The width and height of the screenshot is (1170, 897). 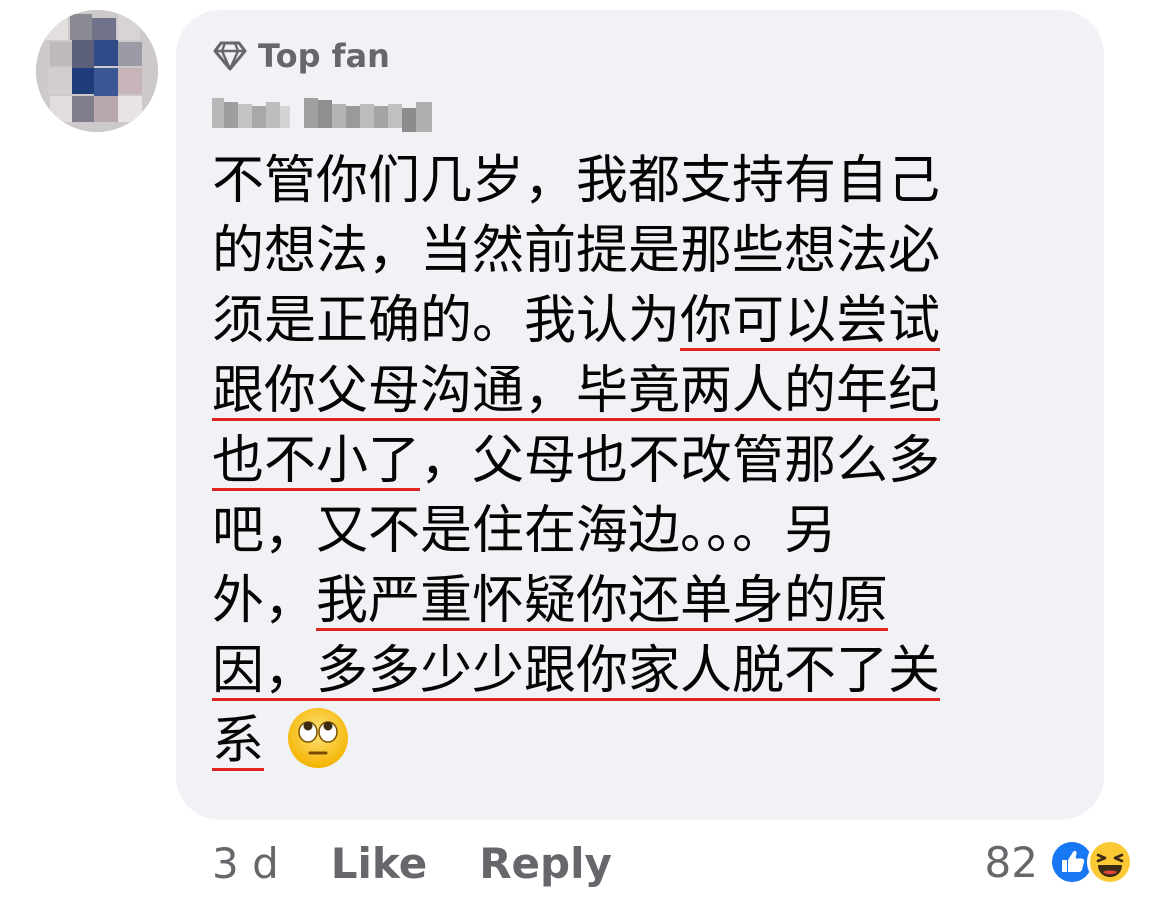 What do you see at coordinates (576, 321) in the screenshot?
I see `comment-line: 须是正确的。我认为你可以尝试` at bounding box center [576, 321].